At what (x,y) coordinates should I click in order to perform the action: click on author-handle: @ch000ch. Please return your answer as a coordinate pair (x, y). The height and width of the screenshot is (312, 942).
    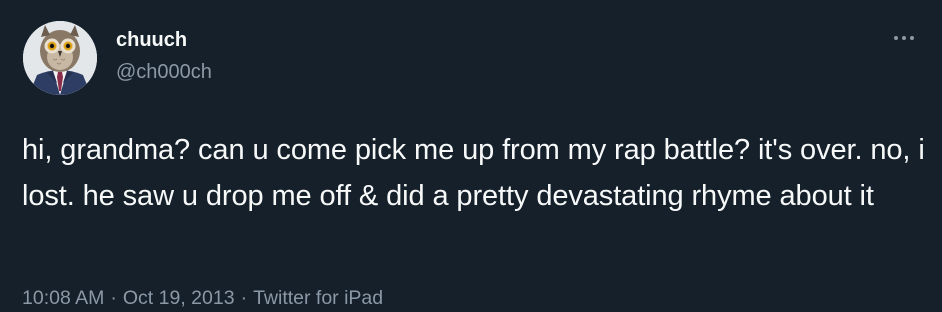
    Looking at the image, I should click on (164, 72).